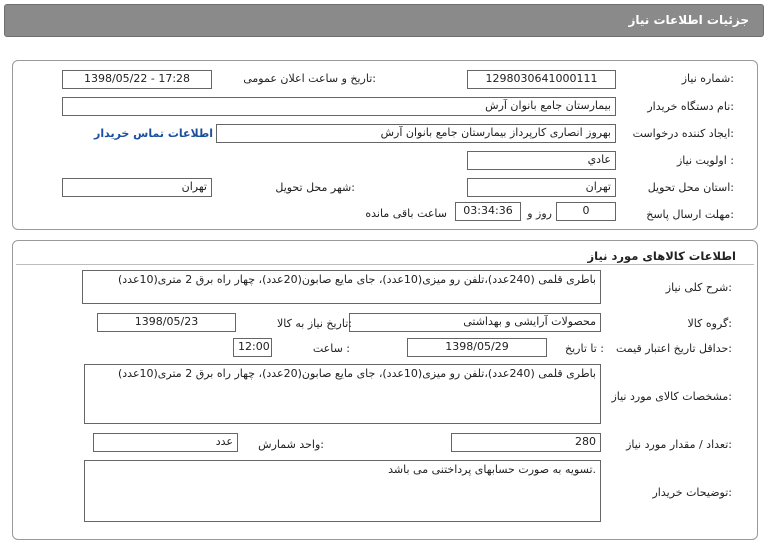 Image resolution: width=770 pixels, height=545 pixels. Describe the element at coordinates (679, 444) in the screenshot. I see `qty-label: تعداد / مقدار مورد نیاز:` at that location.